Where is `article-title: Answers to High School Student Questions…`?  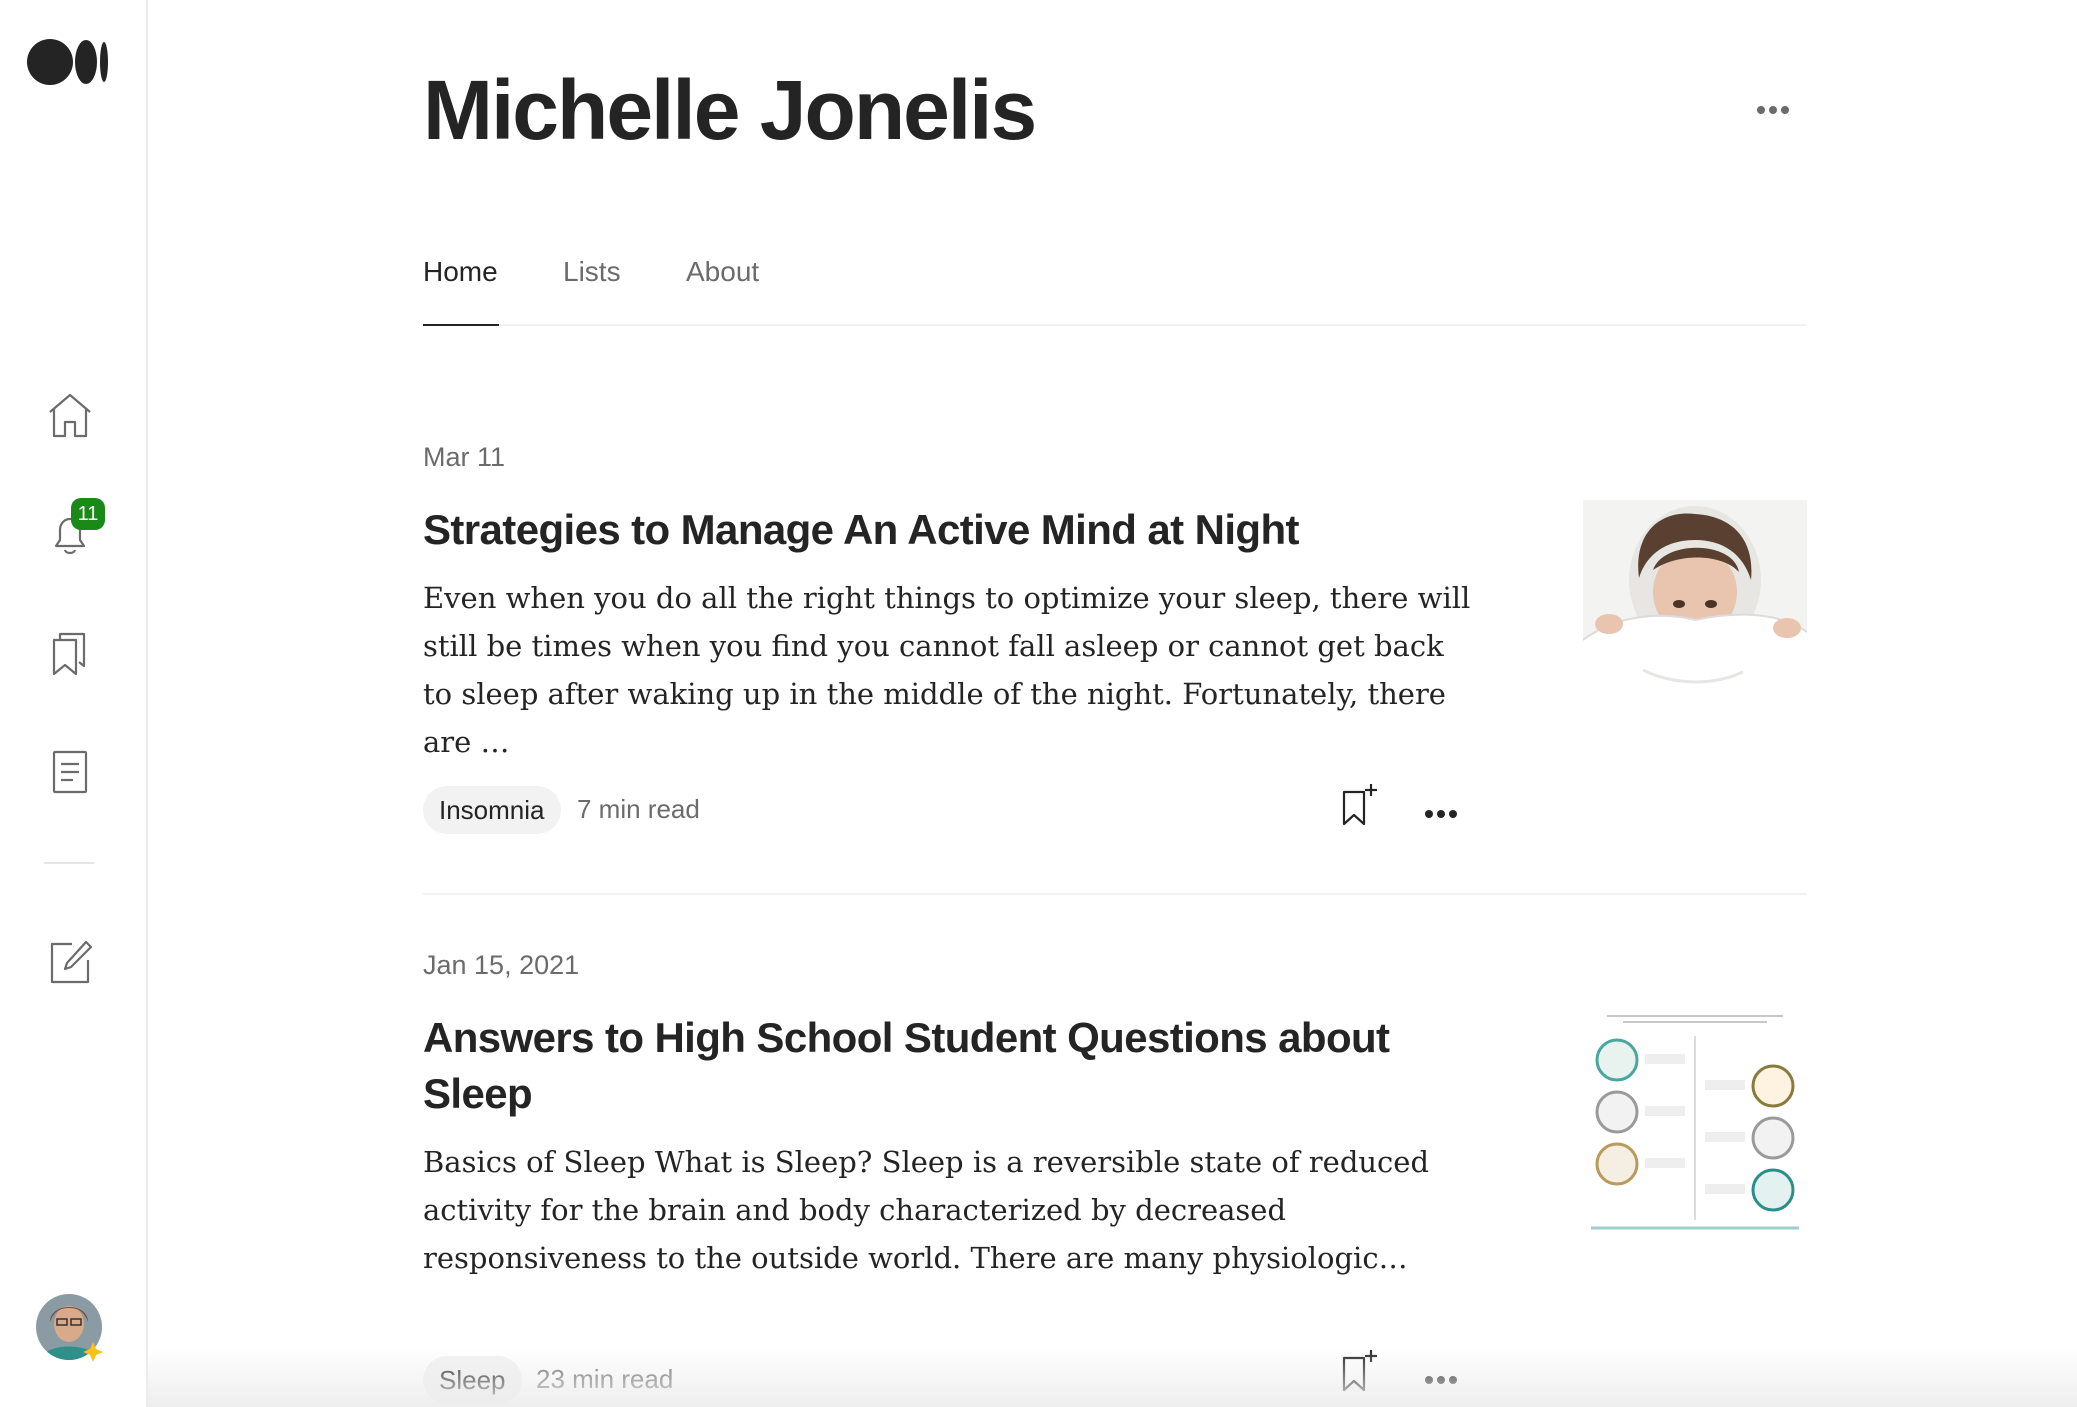 article-title: Answers to High School Student Questions… is located at coordinates (943, 1066).